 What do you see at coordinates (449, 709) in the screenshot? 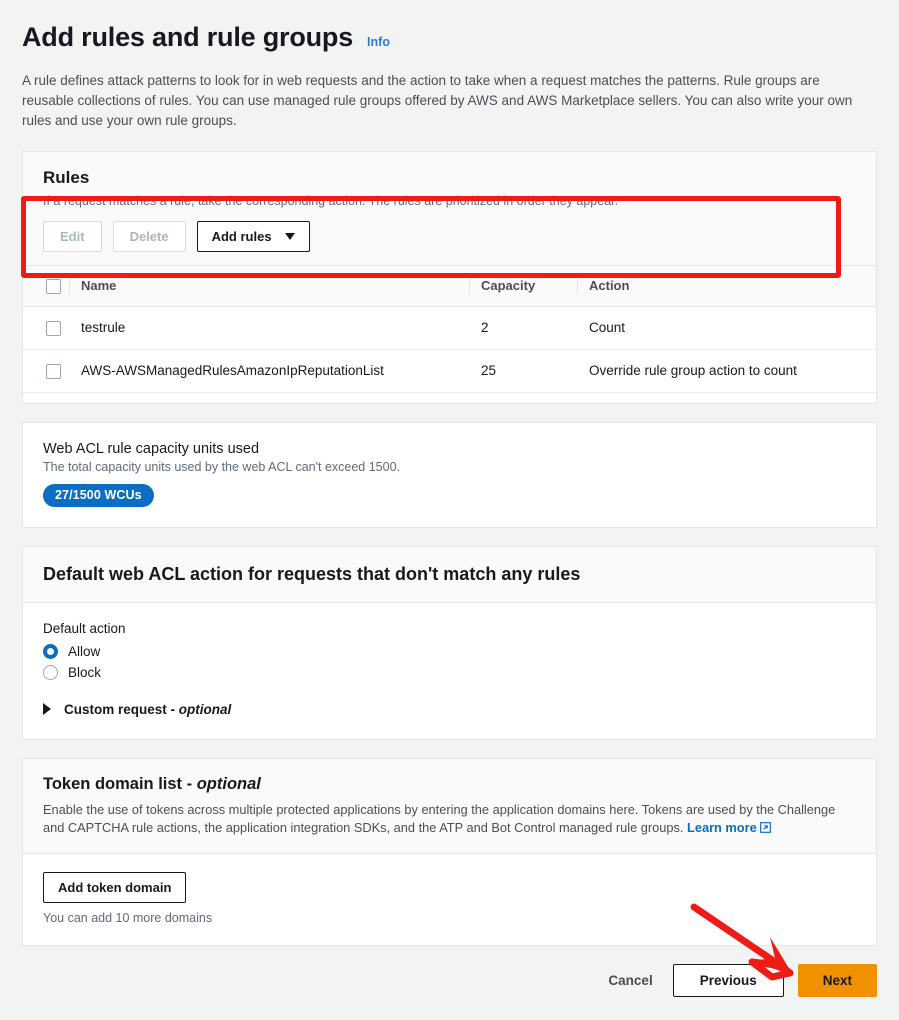
I see `custom-request-expander: Custom request - optional` at bounding box center [449, 709].